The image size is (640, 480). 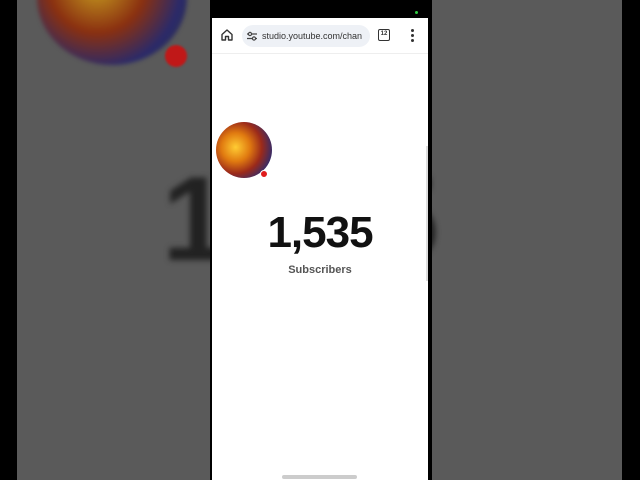 I want to click on blurred-live-dot, so click(x=176, y=56).